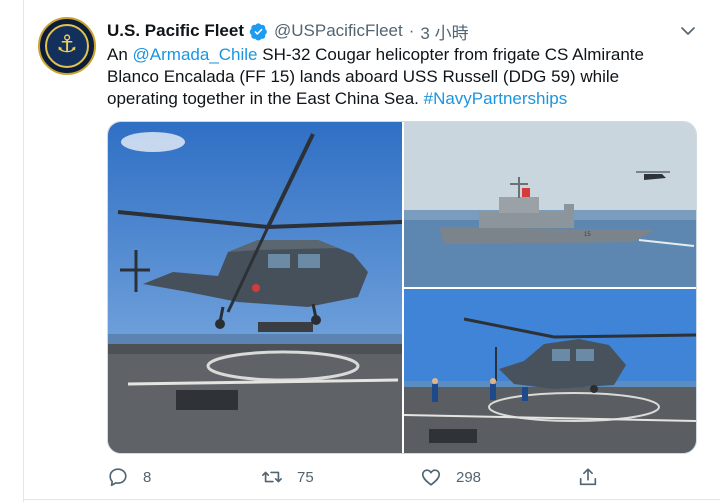  I want to click on share-icon, so click(588, 477).